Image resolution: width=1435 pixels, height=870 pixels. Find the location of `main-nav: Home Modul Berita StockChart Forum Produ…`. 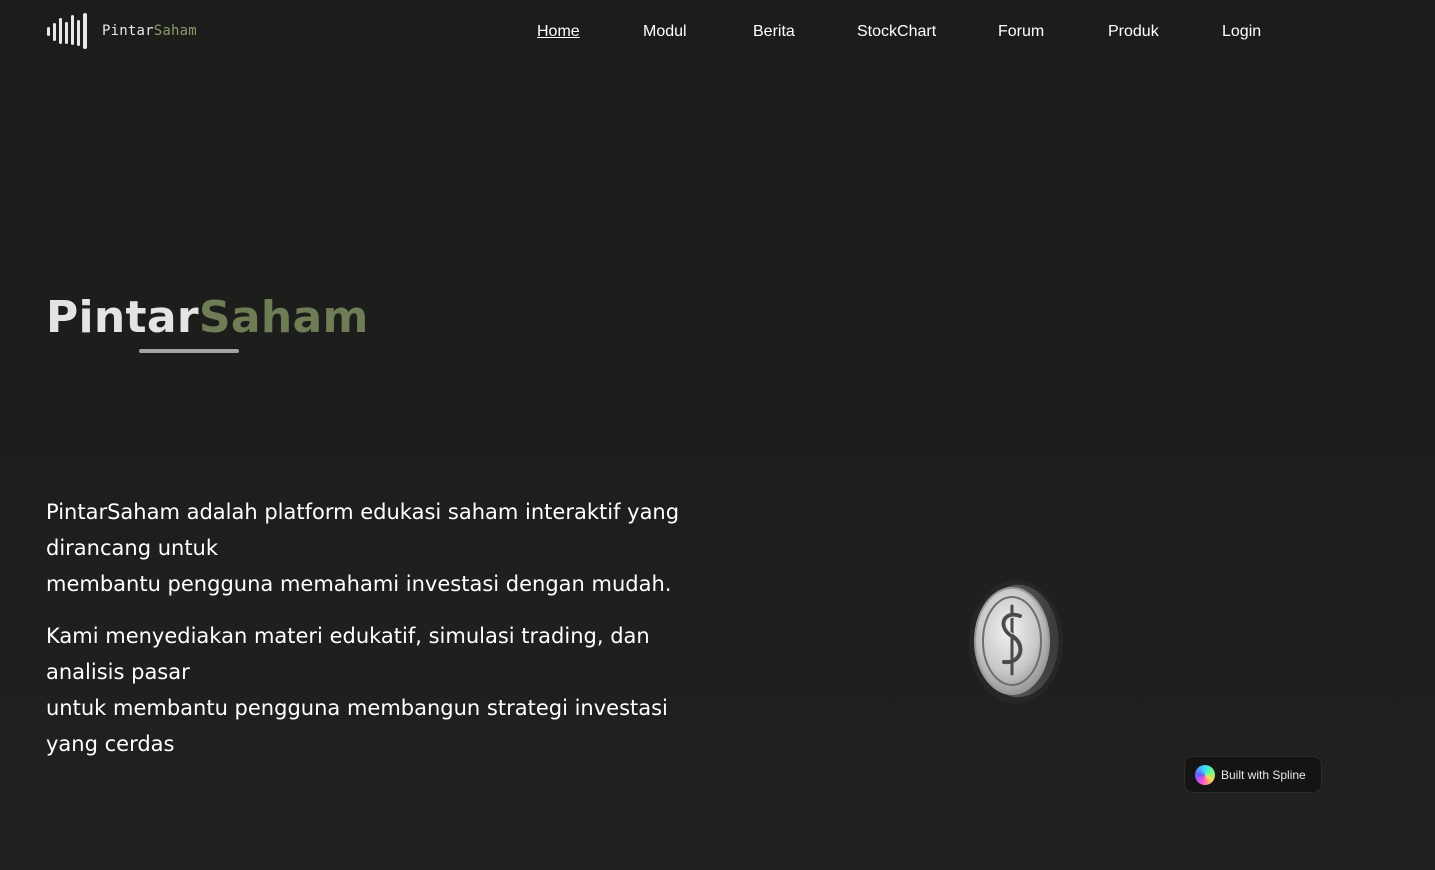

main-nav: Home Modul Berita StockChart Forum Produ… is located at coordinates (717, 32).